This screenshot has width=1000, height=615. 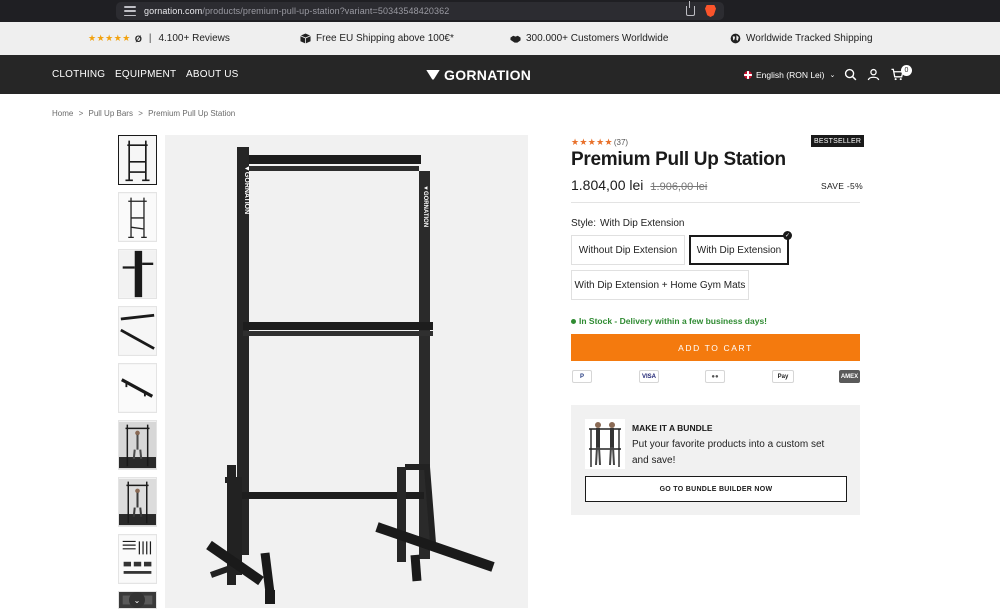 What do you see at coordinates (849, 376) in the screenshot?
I see `amex-icon: AMEX` at bounding box center [849, 376].